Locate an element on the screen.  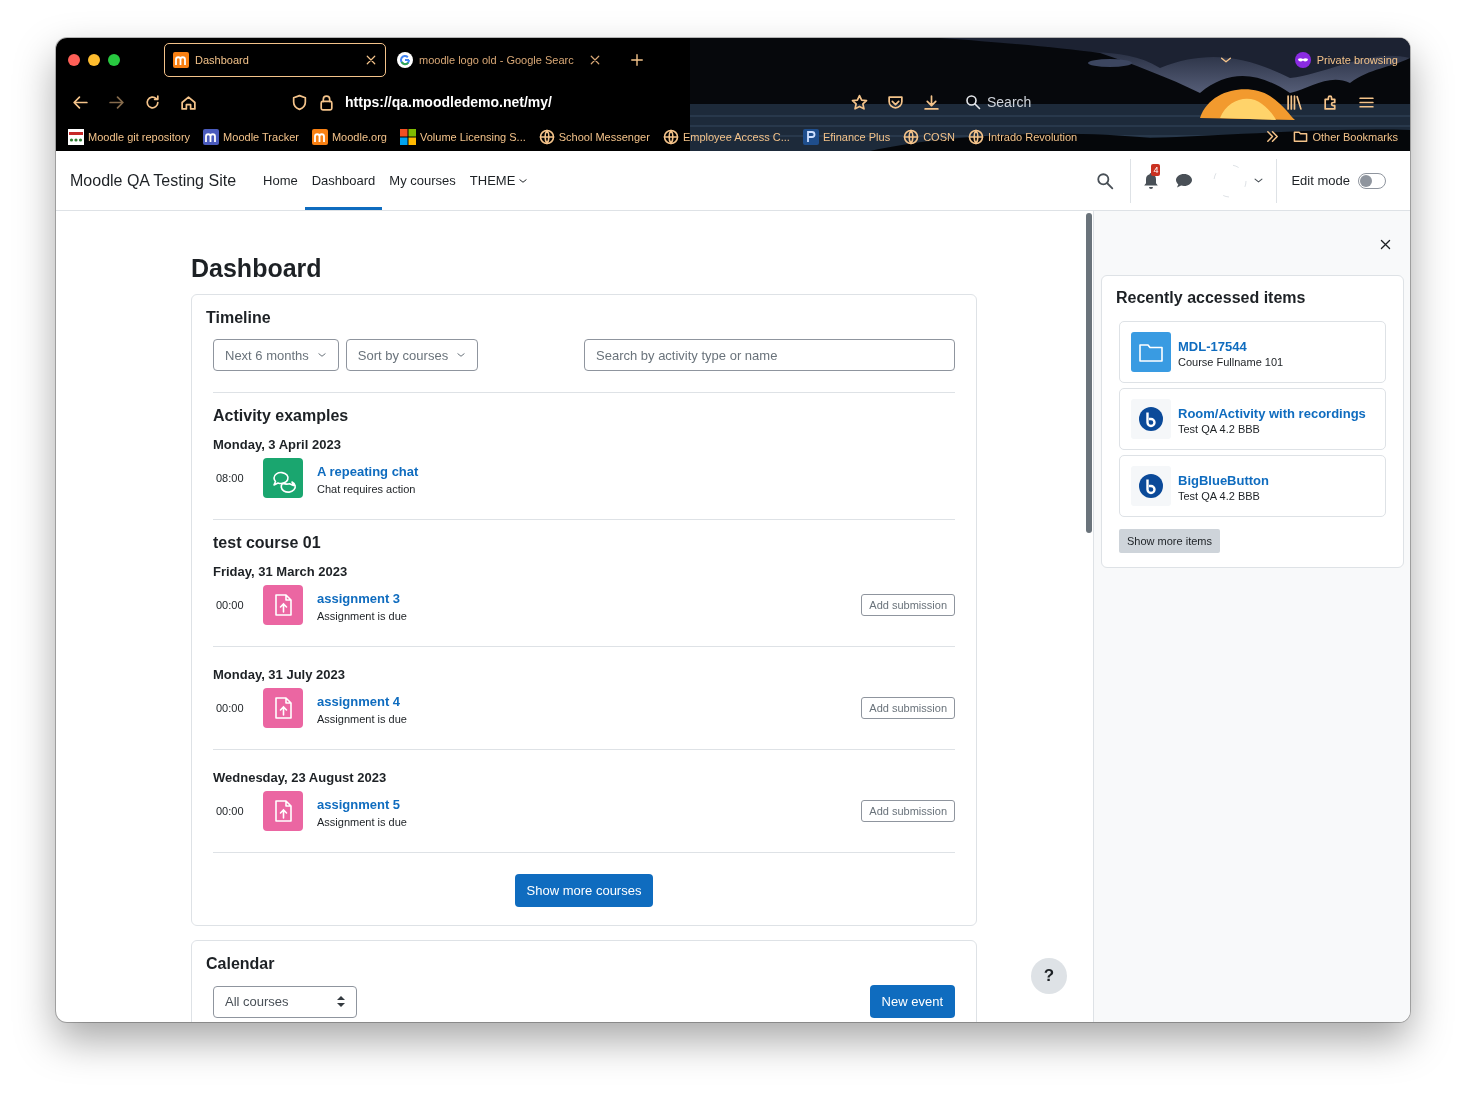
arrow-left-icon is located at coordinates (80, 102).